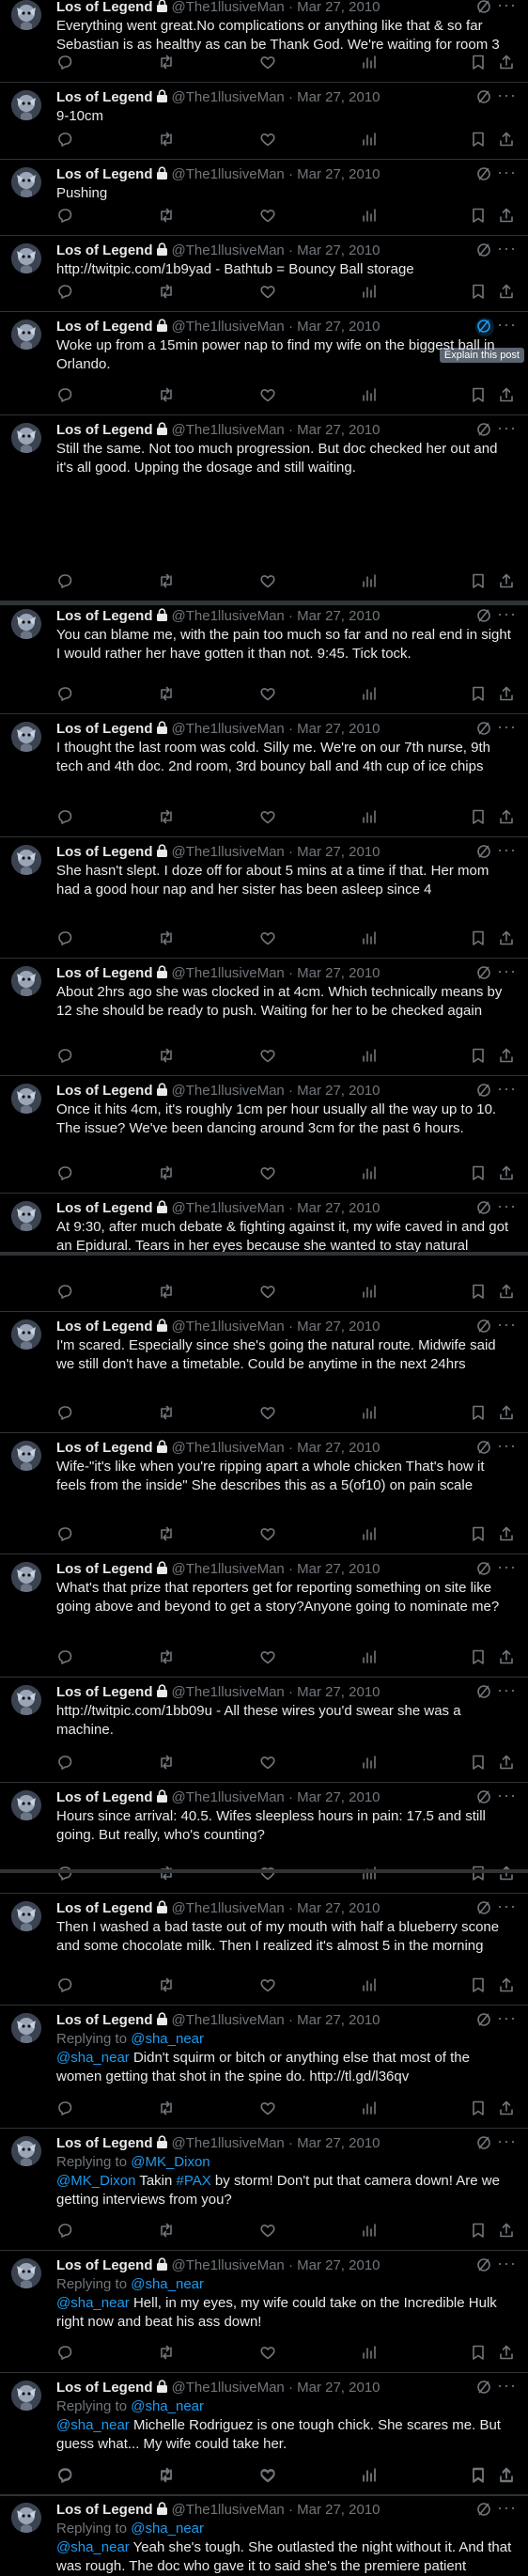  What do you see at coordinates (194, 2181) in the screenshot?
I see `hashtag-link: #PAX` at bounding box center [194, 2181].